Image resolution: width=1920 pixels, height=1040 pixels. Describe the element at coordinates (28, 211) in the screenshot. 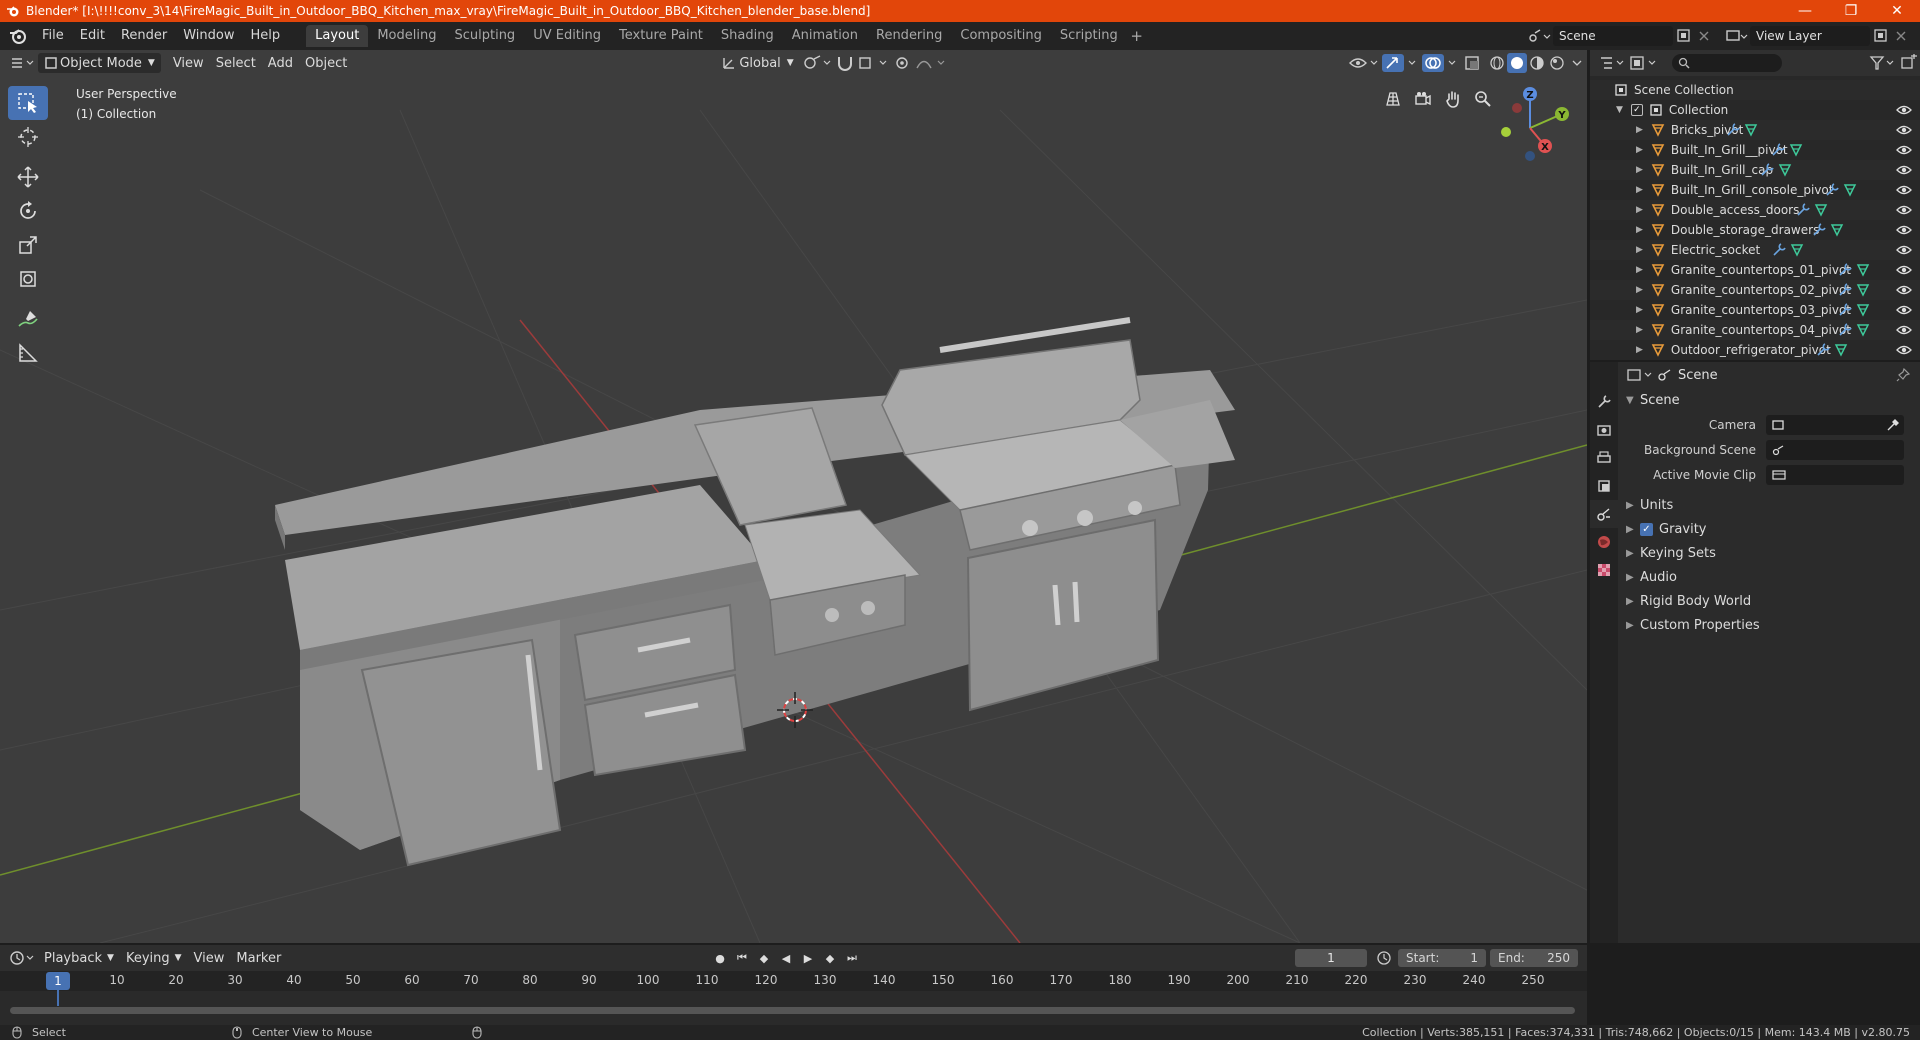

I see `rotate-tool` at that location.